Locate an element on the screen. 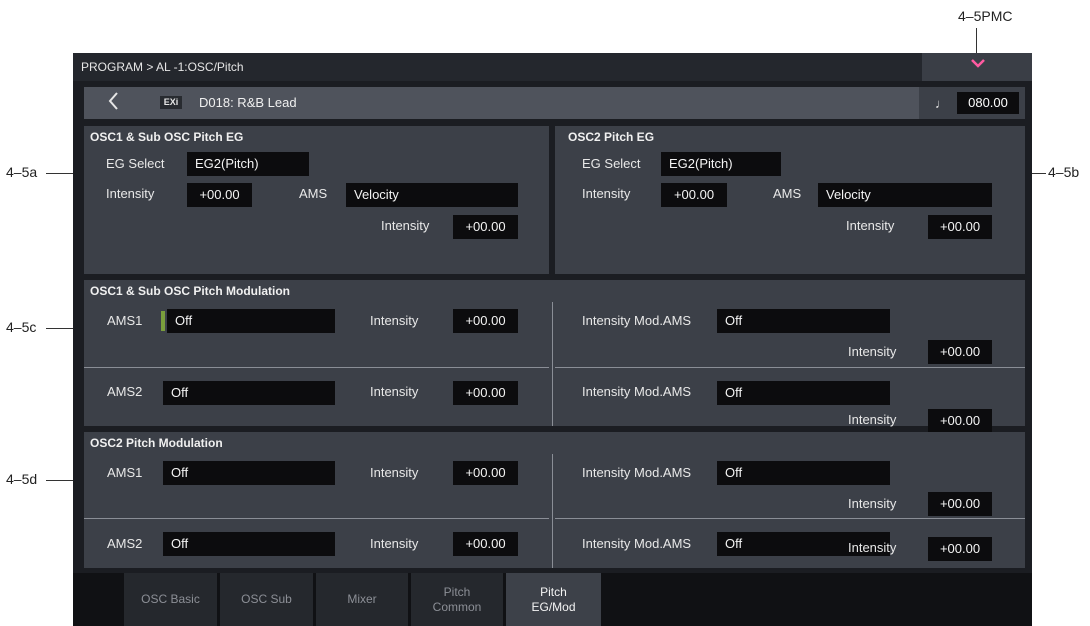 The width and height of the screenshot is (1090, 626). callout-4-5a: 4–5a is located at coordinates (22, 172).